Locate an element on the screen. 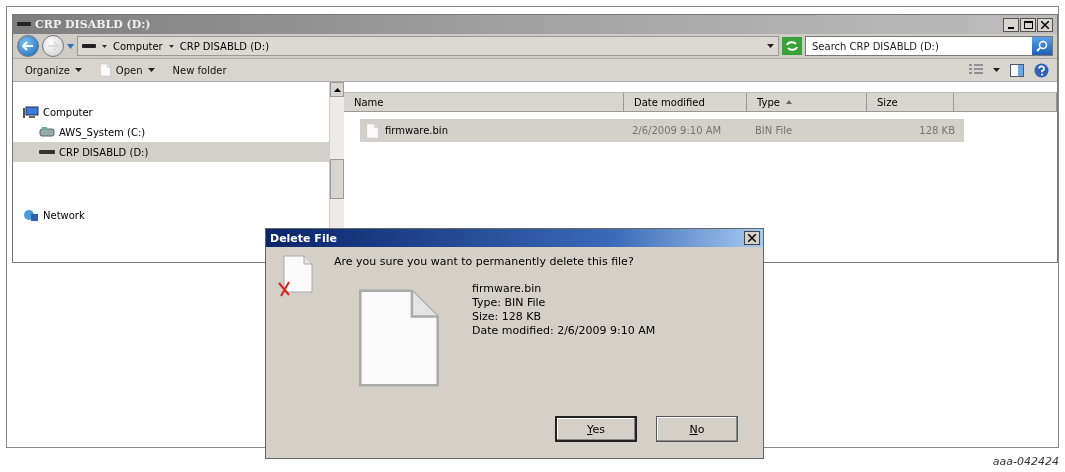 This screenshot has height=472, width=1065. back-button is located at coordinates (28, 46).